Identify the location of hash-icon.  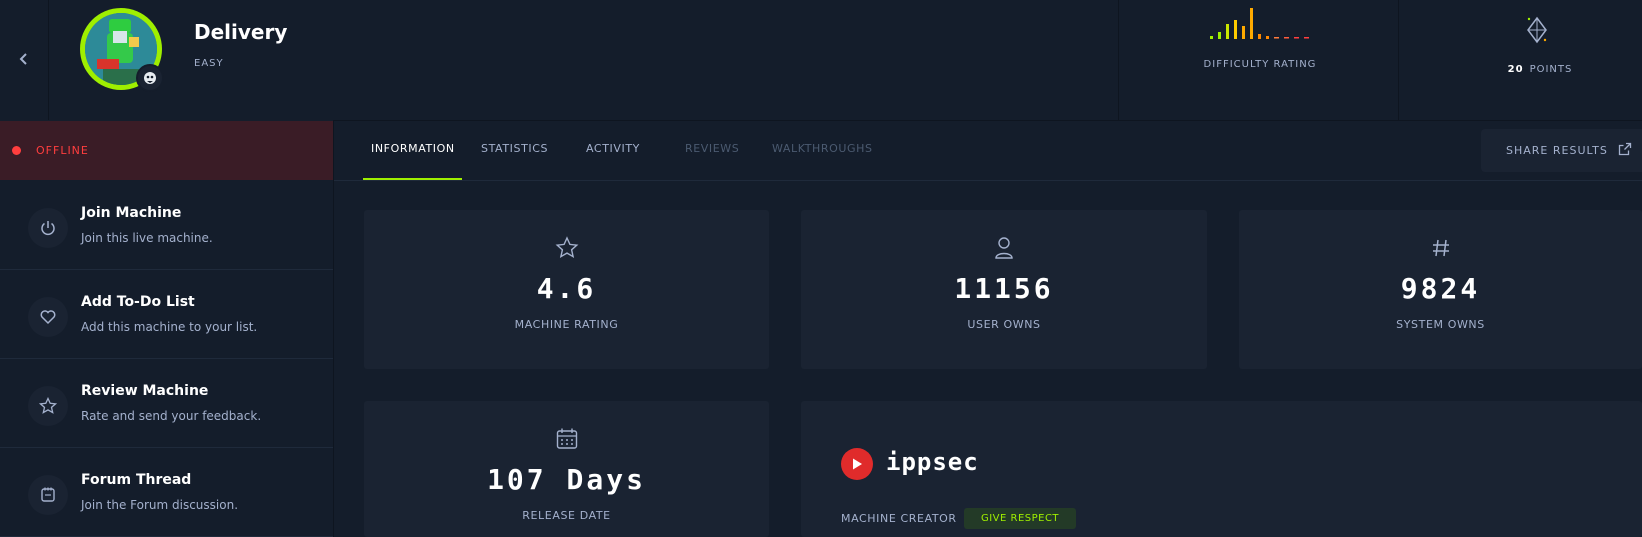
(1441, 250).